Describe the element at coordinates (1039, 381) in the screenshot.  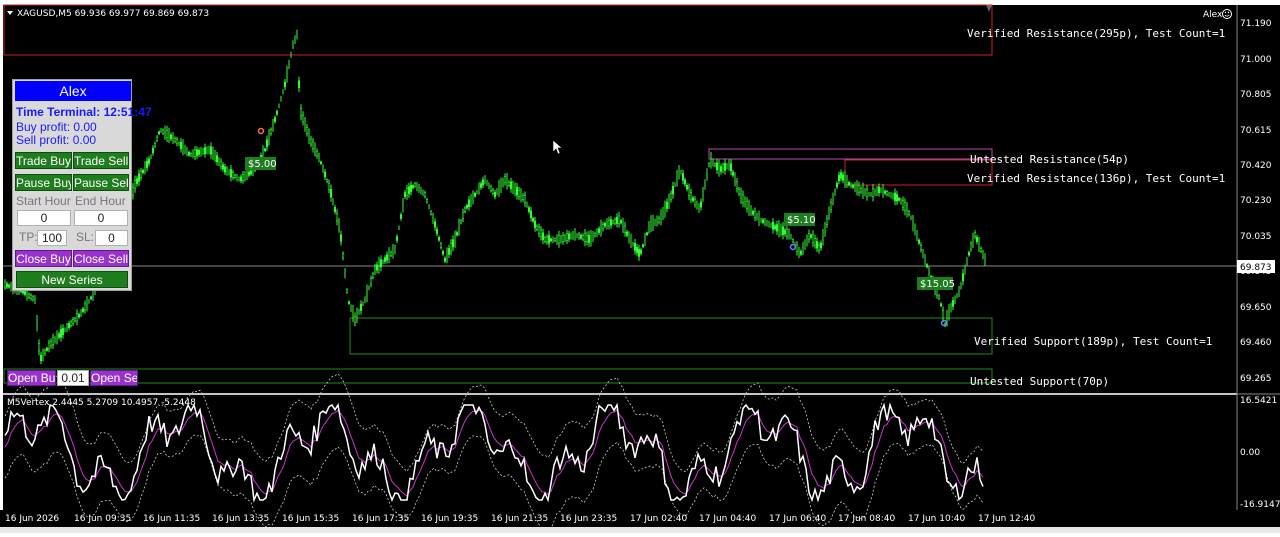
I see `zone-label-untested-support: Untested Support(70p)` at that location.